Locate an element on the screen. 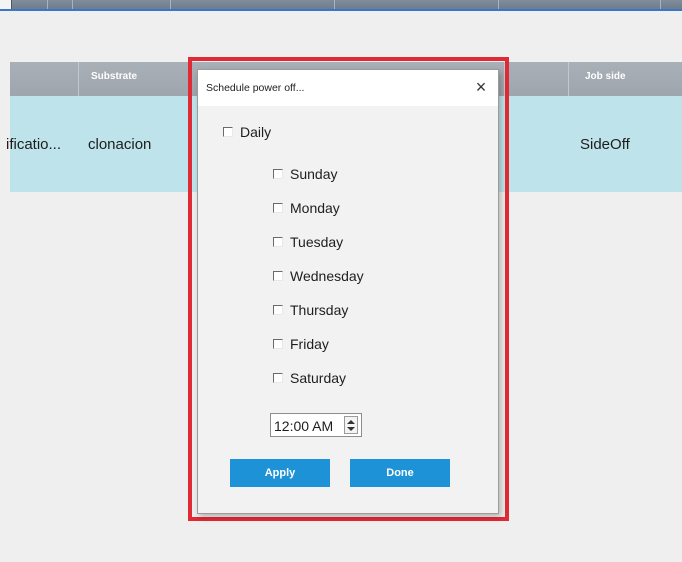 This screenshot has height=562, width=682. checkbox-sunday: Sunday is located at coordinates (305, 174).